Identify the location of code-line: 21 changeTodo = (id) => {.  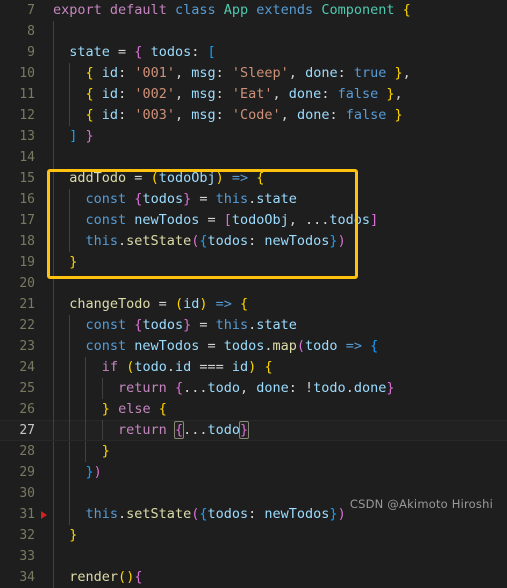
(253, 304).